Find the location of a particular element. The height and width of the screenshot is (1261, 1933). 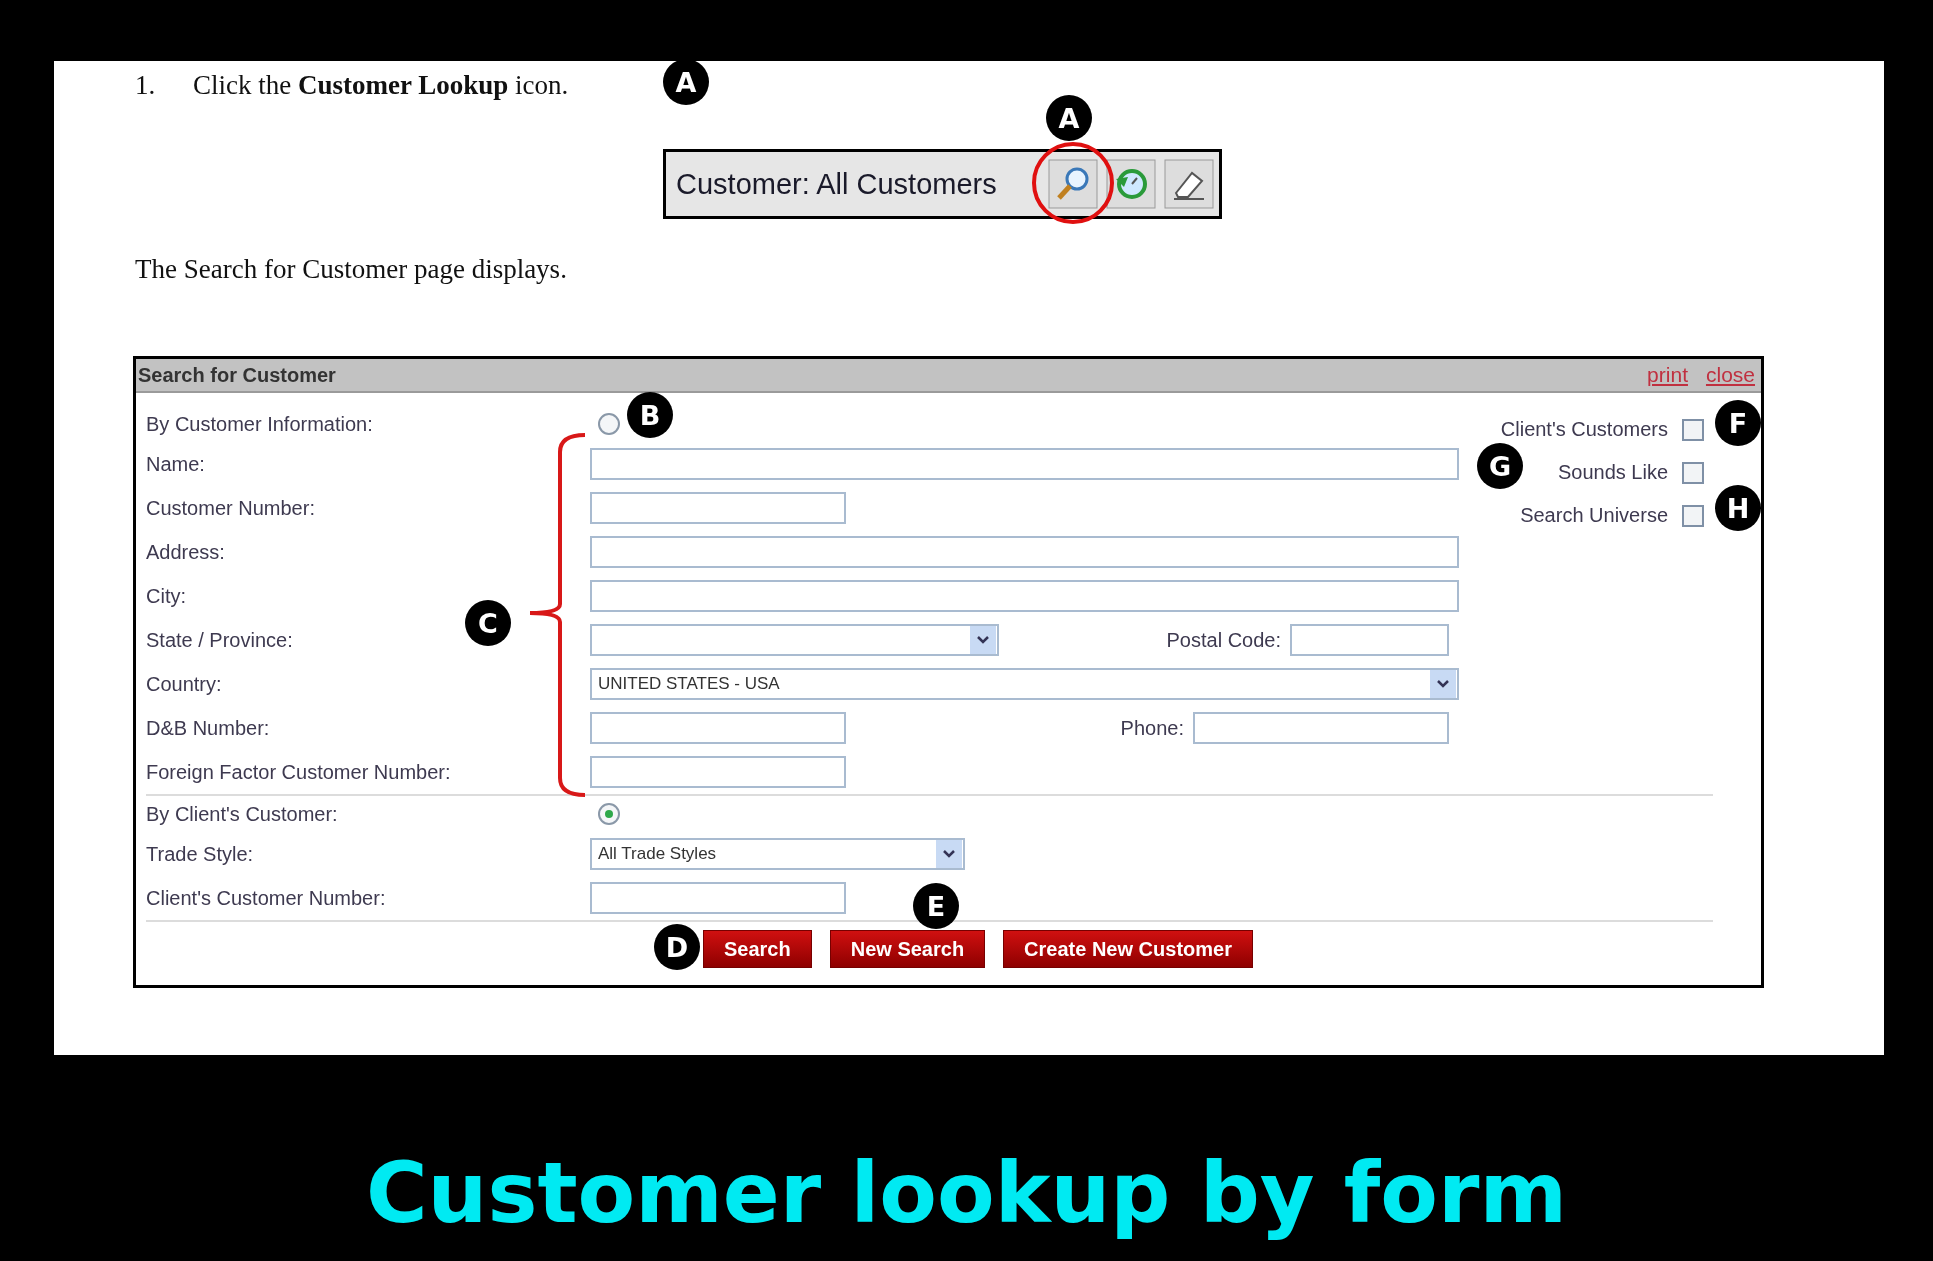

dropdown-field: All Trade Styles is located at coordinates (777, 854).